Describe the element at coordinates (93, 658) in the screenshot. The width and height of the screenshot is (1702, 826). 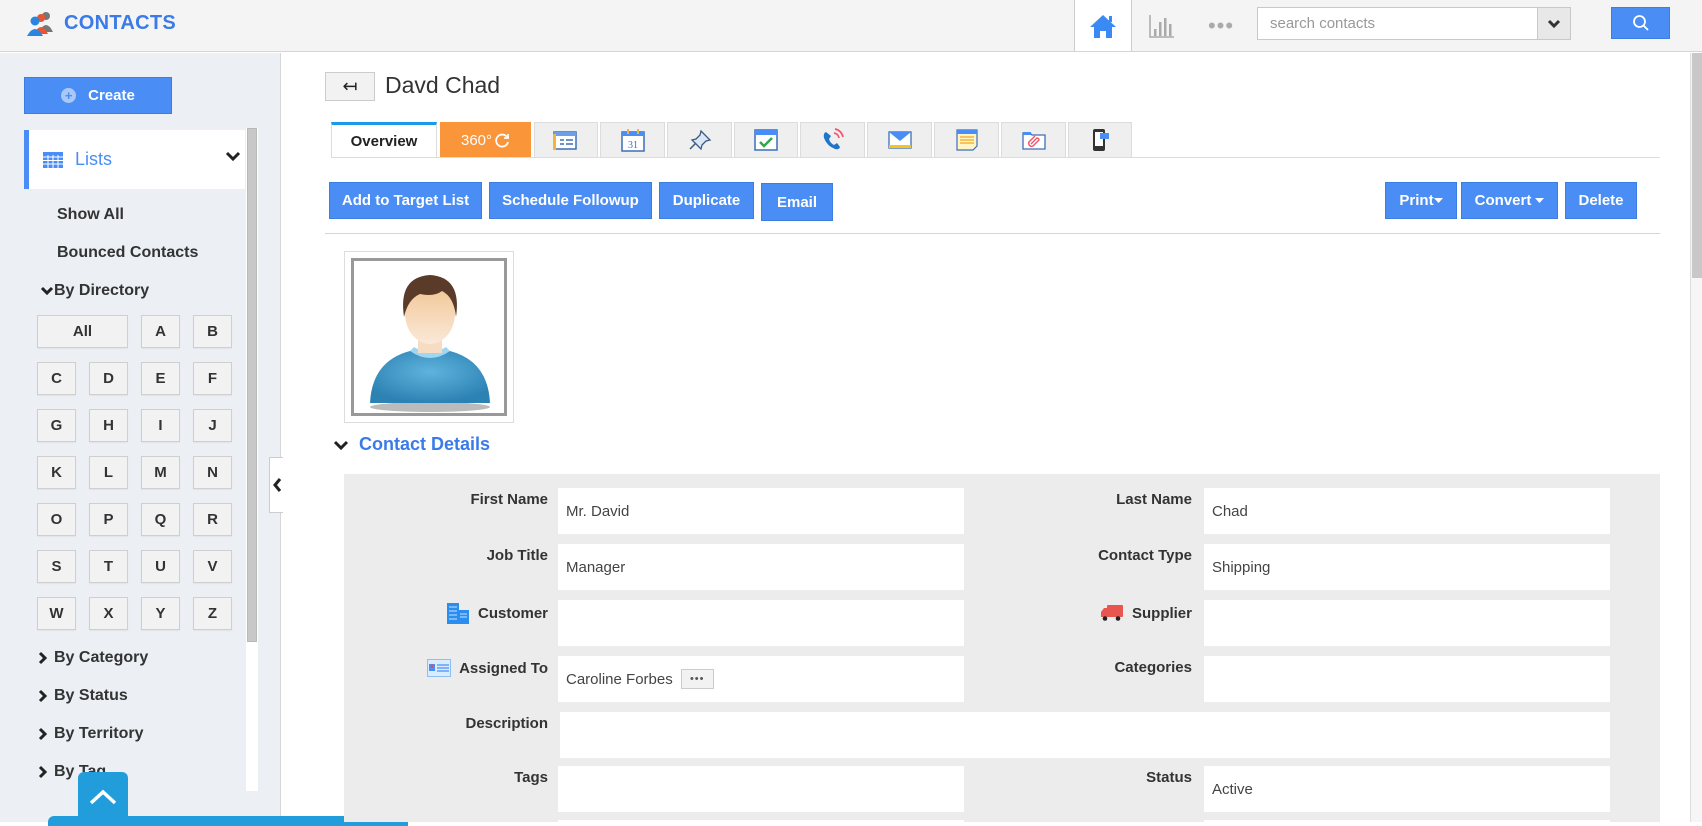
I see `sidebar-tree-by-category: By Category` at that location.